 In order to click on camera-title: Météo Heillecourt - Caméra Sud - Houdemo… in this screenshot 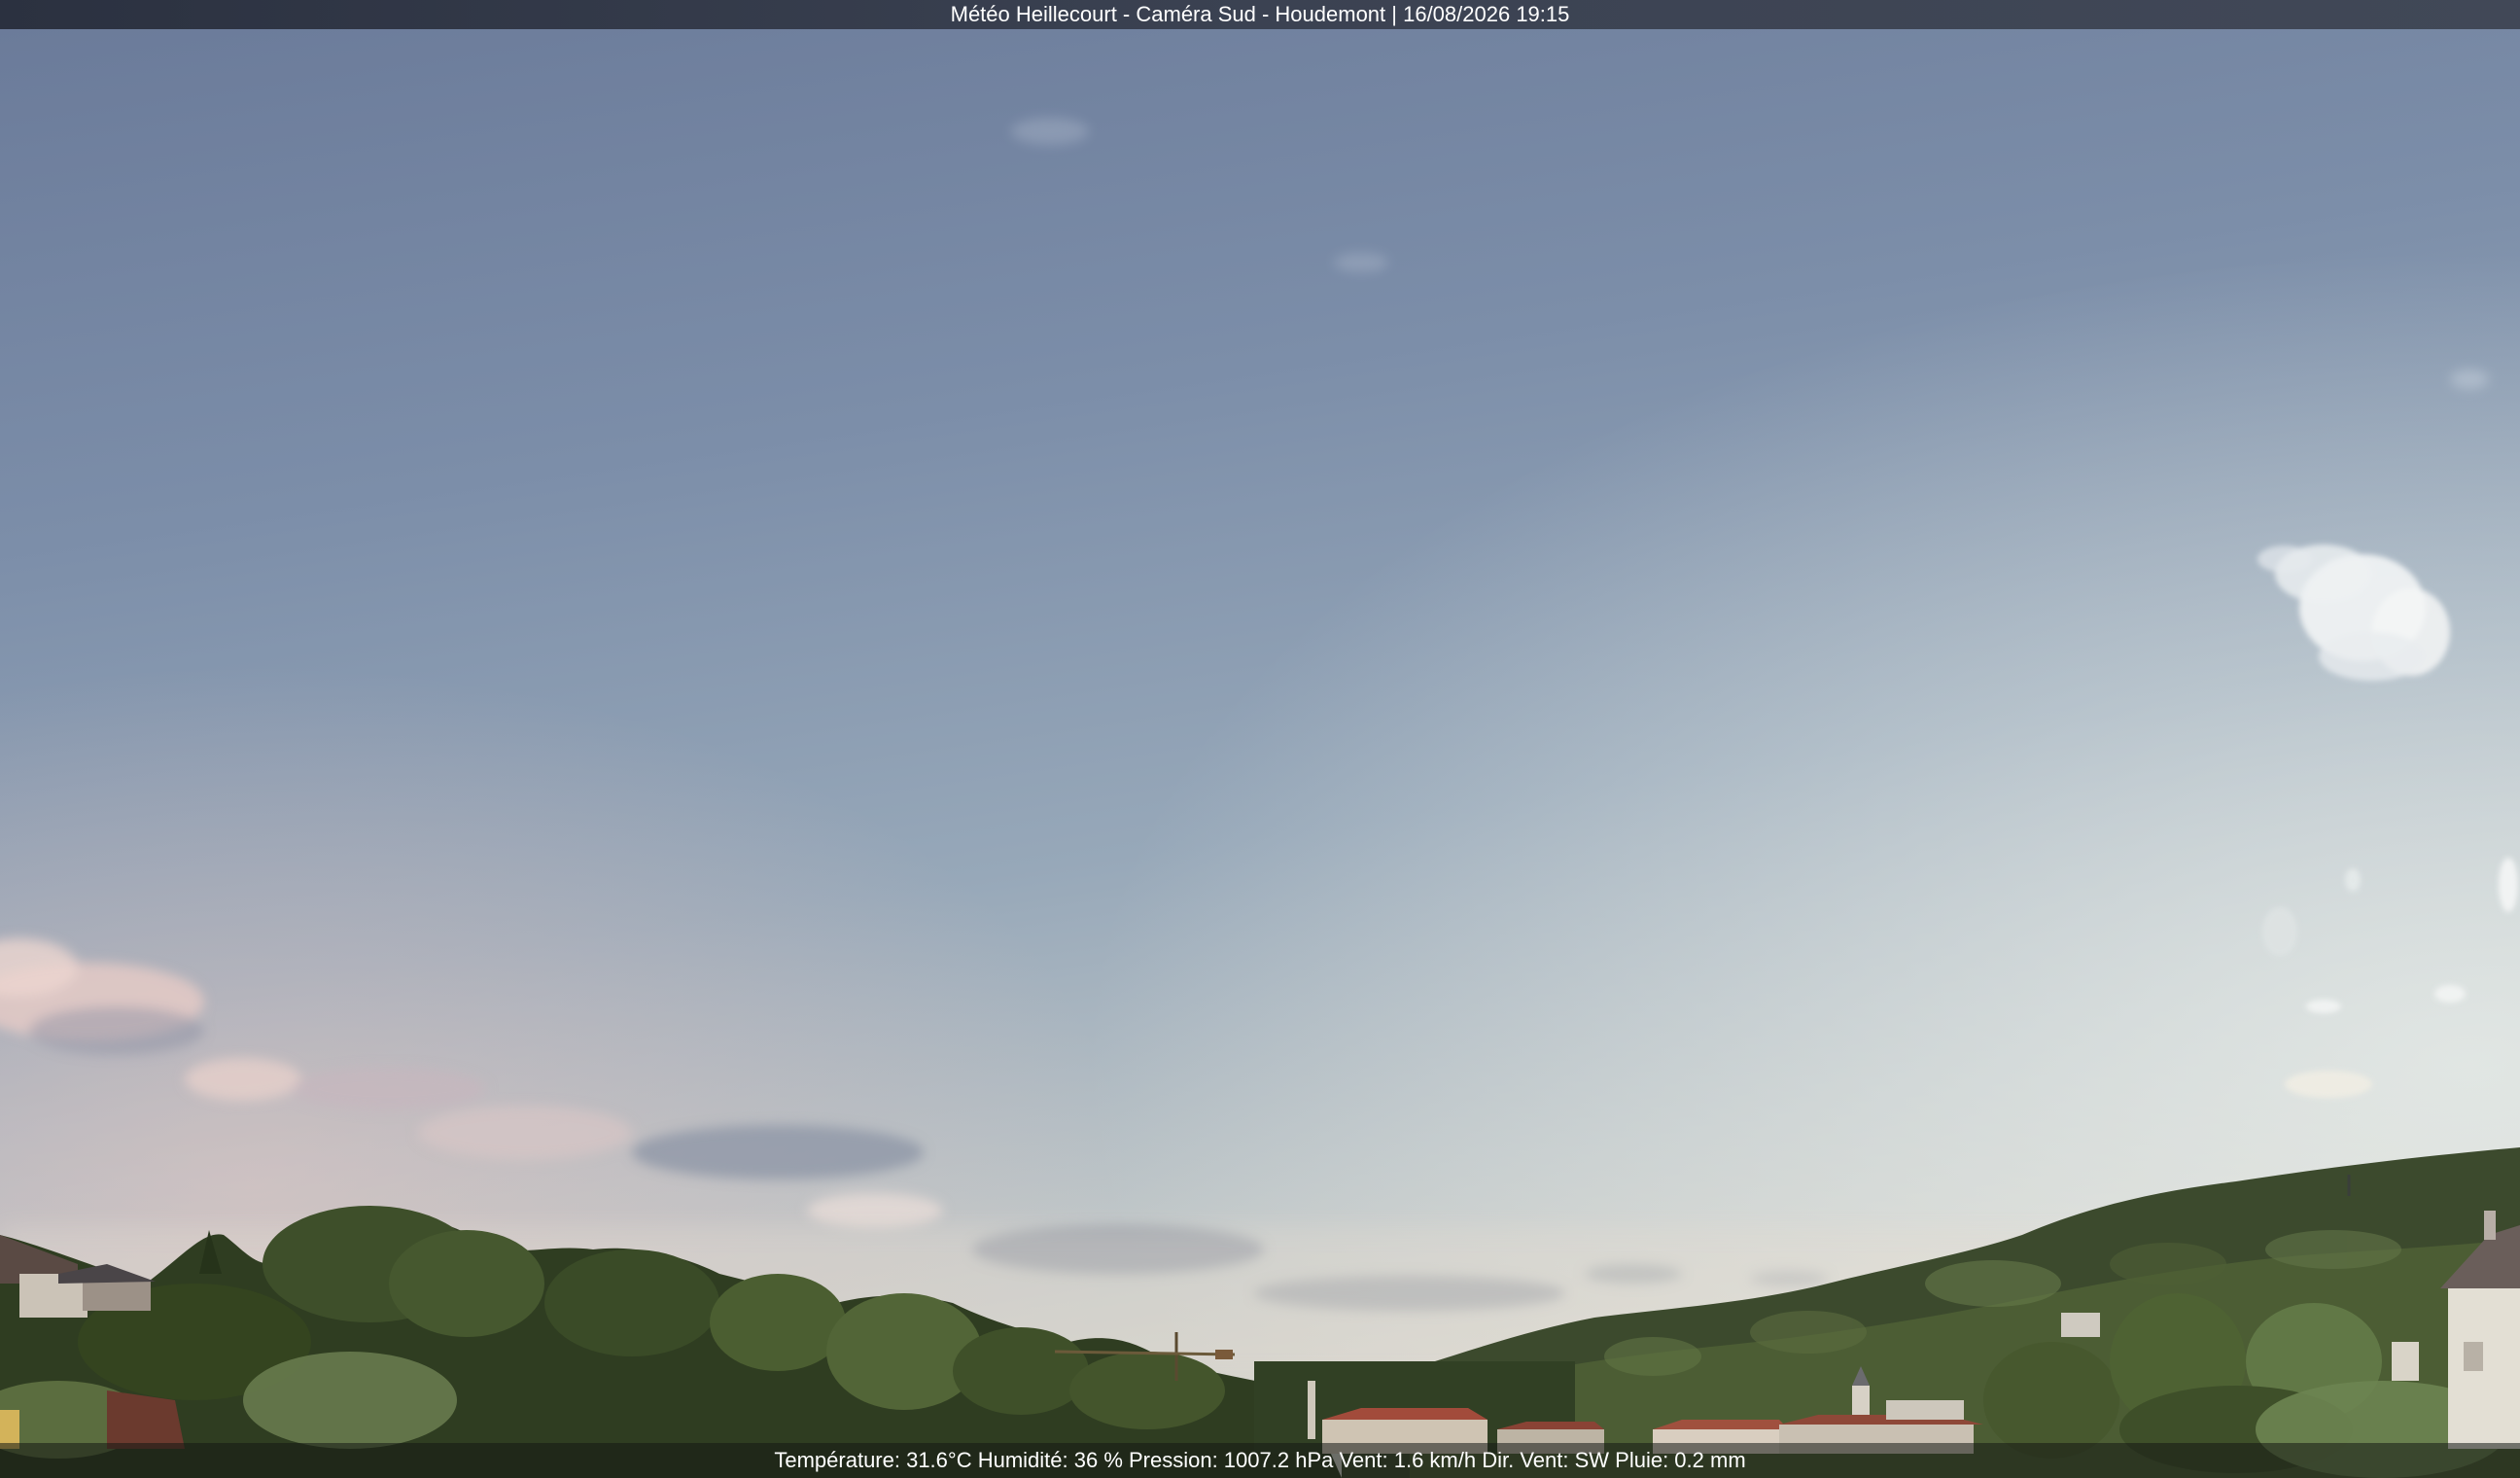, I will do `click(1260, 14)`.